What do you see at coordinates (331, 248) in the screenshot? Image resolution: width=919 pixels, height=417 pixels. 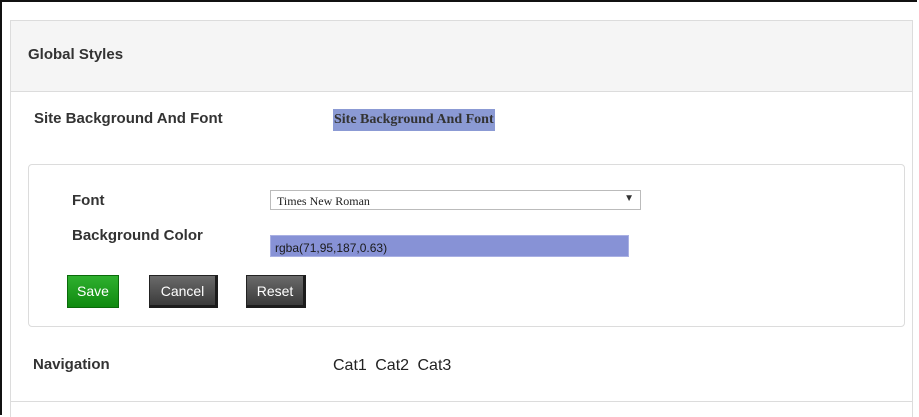 I see `background-color-value: rgba(71,95,187,0.63)` at bounding box center [331, 248].